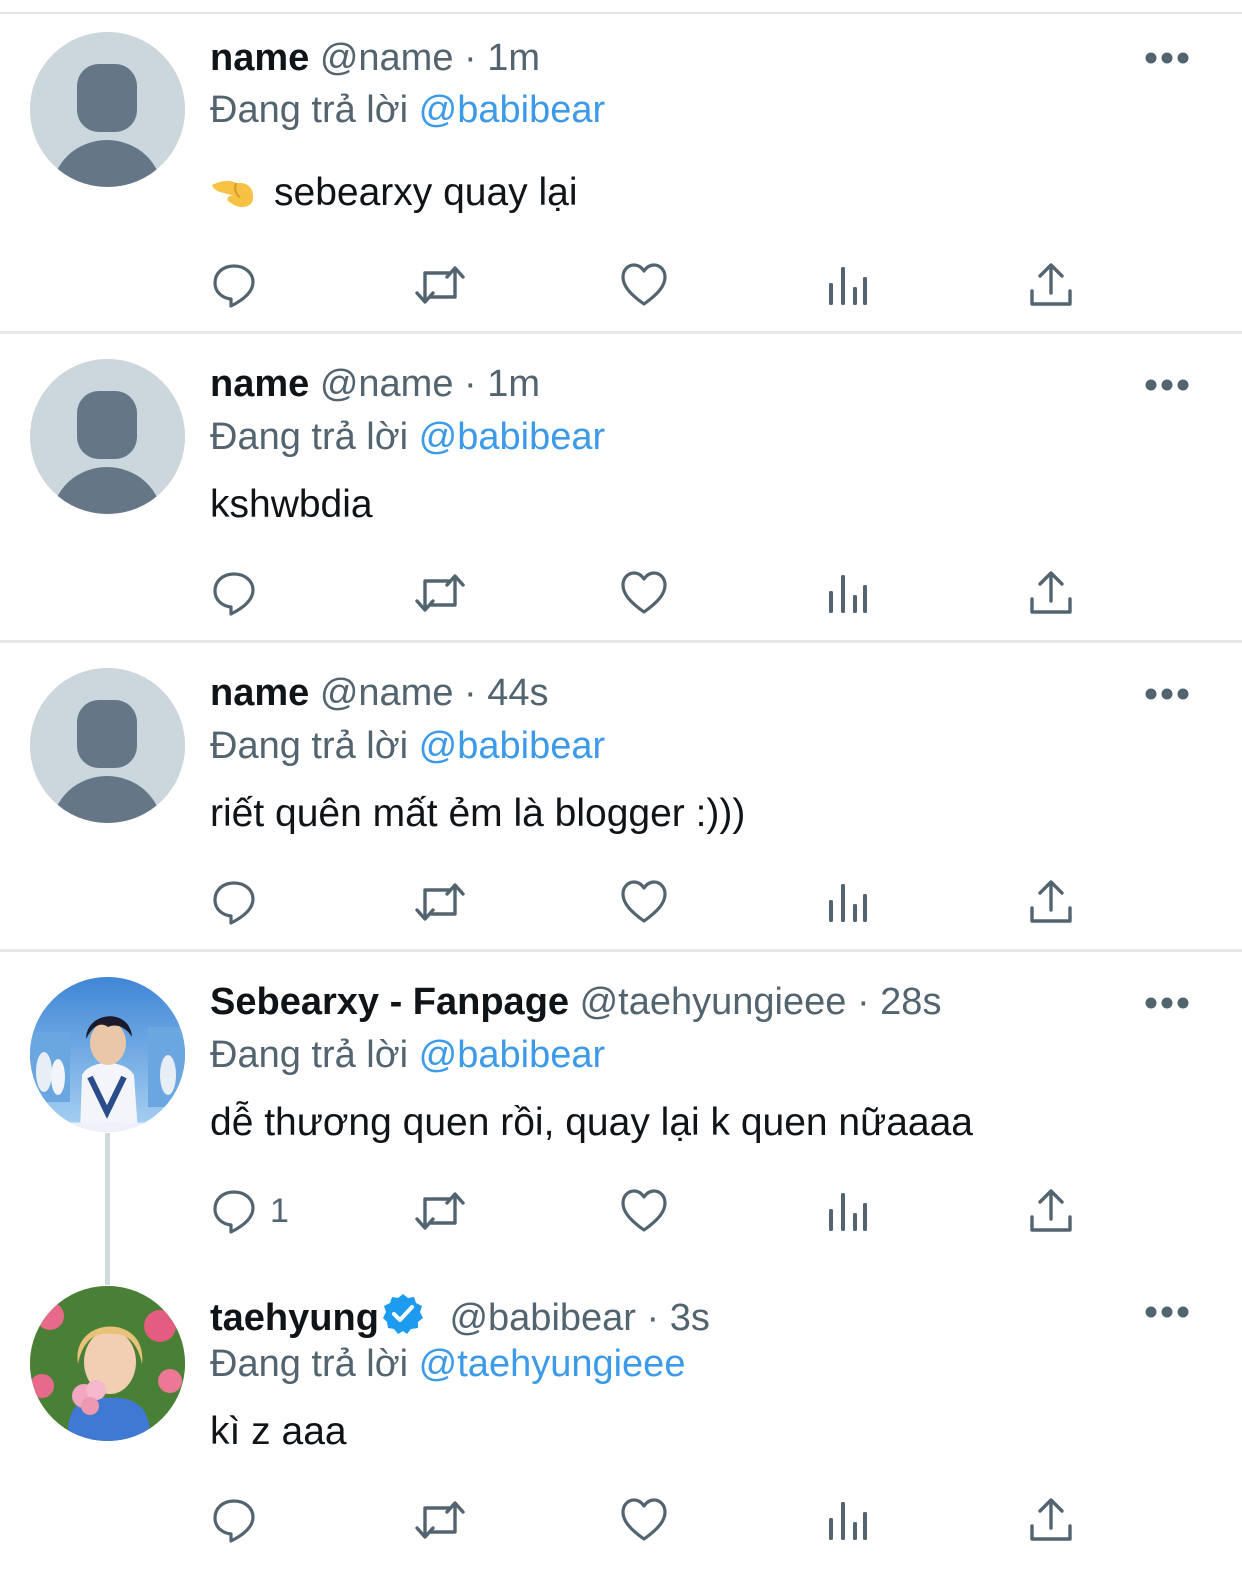 Image resolution: width=1242 pixels, height=1583 pixels. I want to click on timestamp: 28s, so click(910, 1002).